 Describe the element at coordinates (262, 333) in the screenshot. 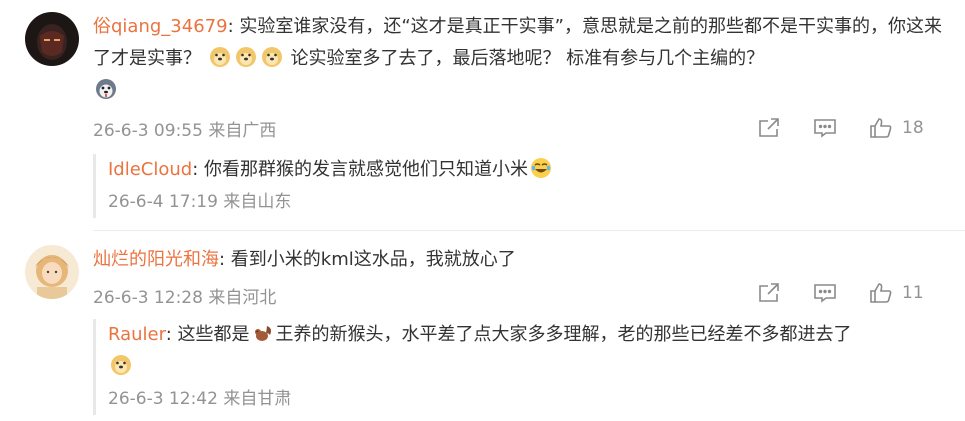

I see `squirrel-emoji-icon` at that location.